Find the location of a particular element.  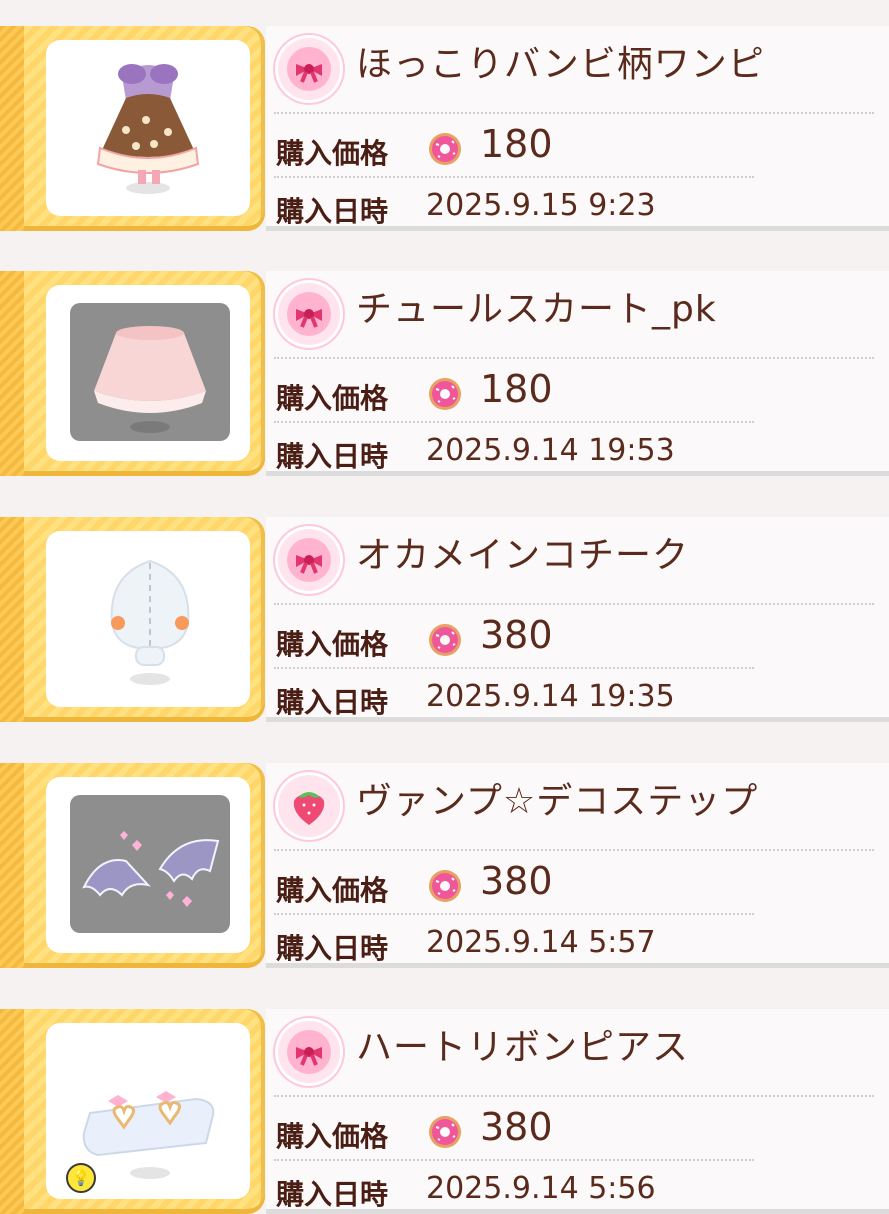

item-info: ほっこりバンビ柄ワンピ 購入価格 180 購入日時 2025.9.15 9:23 is located at coordinates (577, 128).